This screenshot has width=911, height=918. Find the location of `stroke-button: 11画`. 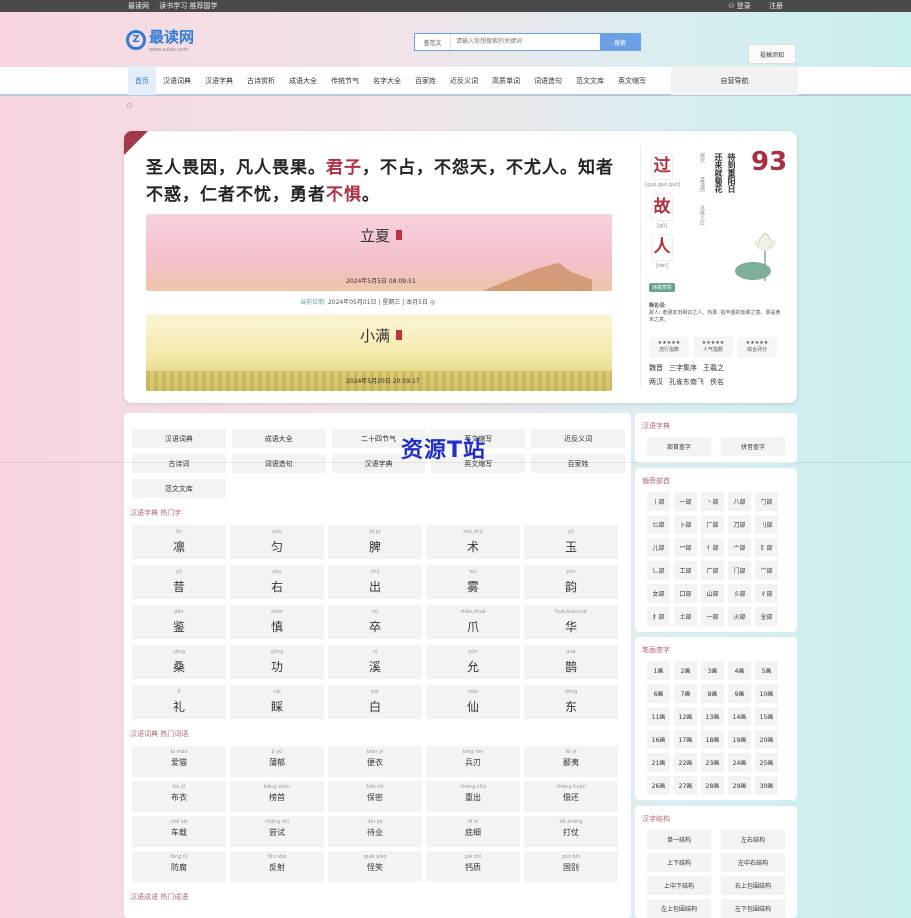

stroke-button: 11画 is located at coordinates (658, 716).